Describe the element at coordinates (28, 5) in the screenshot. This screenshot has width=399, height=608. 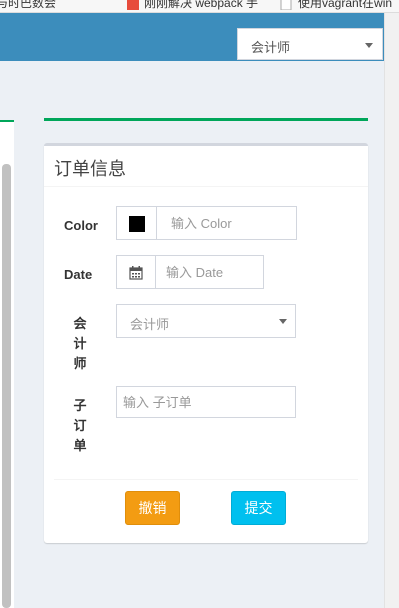
I see `bookmark-item: 与时巴数会` at that location.